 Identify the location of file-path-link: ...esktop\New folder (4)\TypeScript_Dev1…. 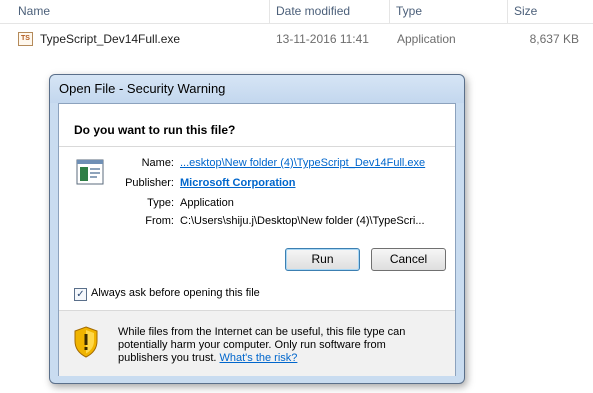
(302, 163).